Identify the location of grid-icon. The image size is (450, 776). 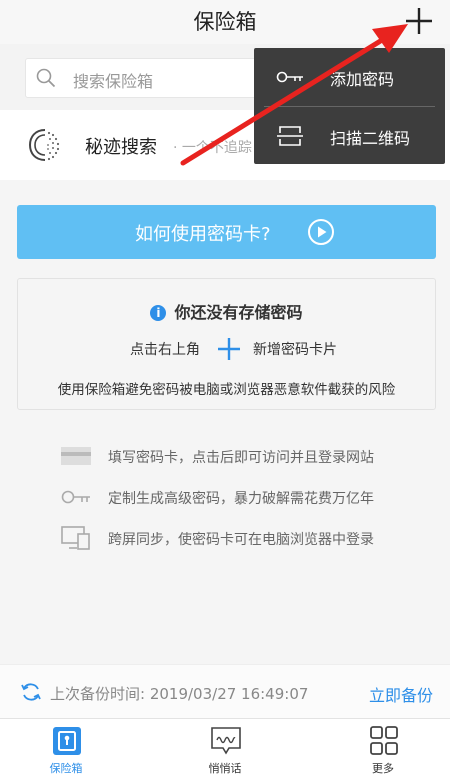
(384, 740).